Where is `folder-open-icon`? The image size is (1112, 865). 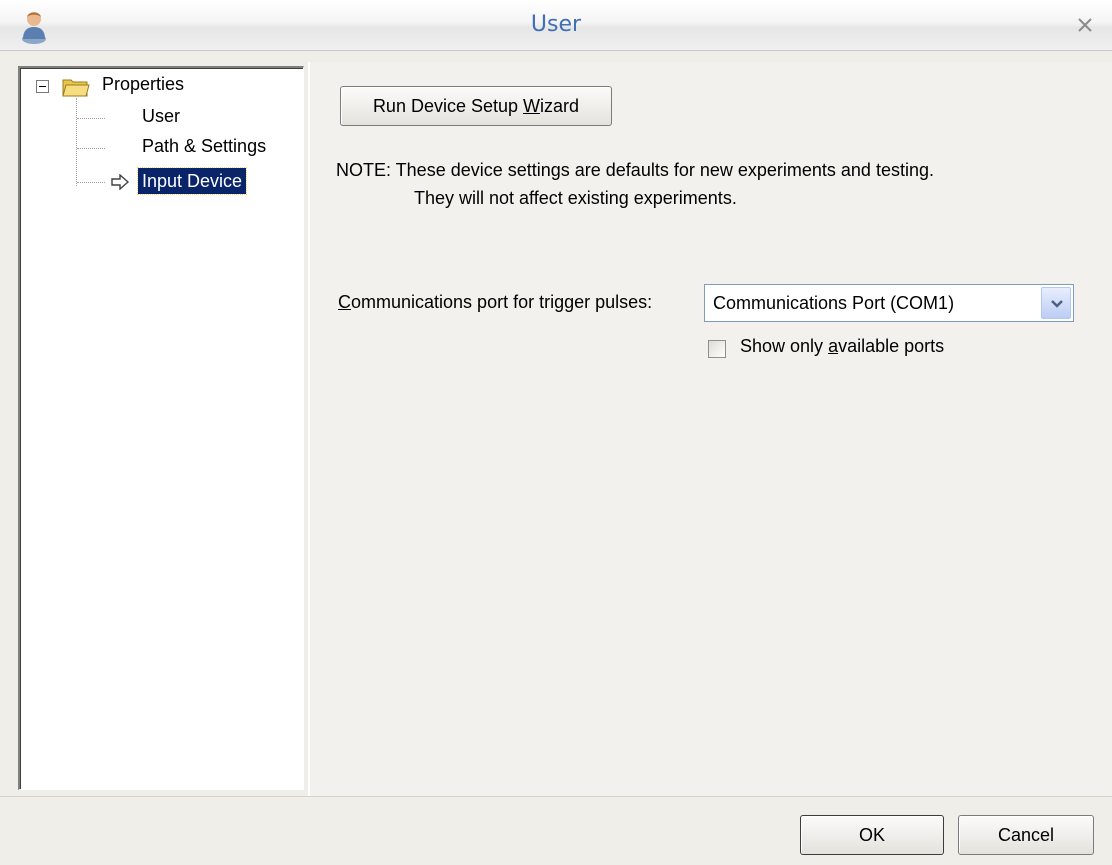
folder-open-icon is located at coordinates (76, 87).